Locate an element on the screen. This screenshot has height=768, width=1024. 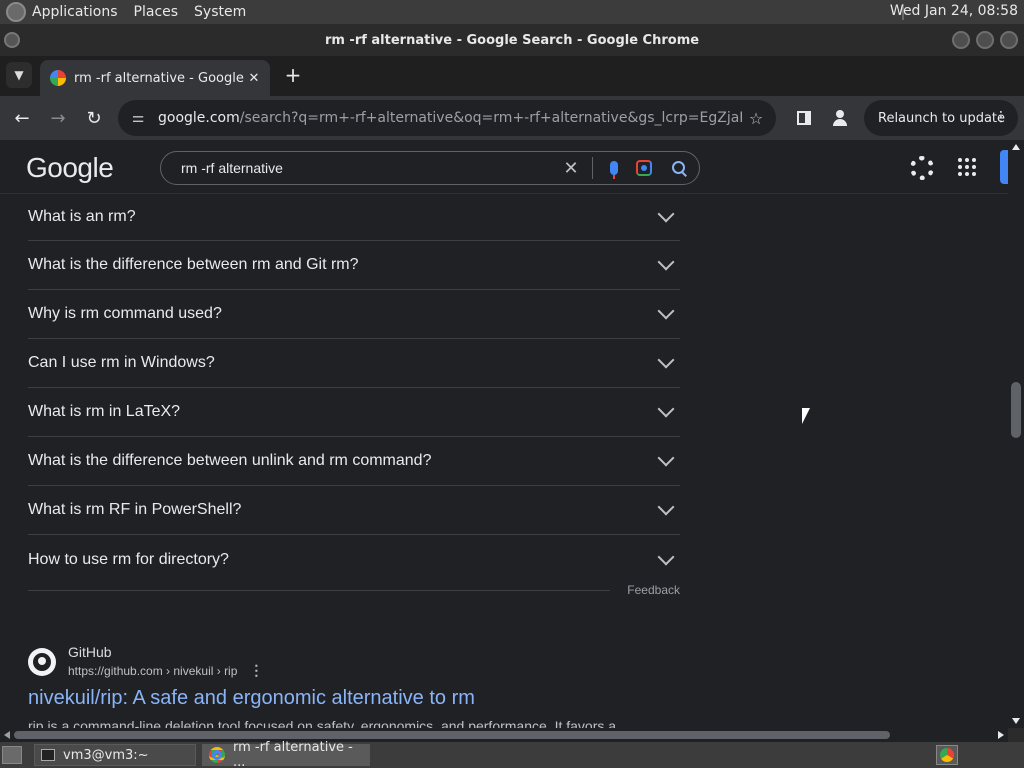
scroll-up-arrow-icon is located at coordinates (1016, 147).